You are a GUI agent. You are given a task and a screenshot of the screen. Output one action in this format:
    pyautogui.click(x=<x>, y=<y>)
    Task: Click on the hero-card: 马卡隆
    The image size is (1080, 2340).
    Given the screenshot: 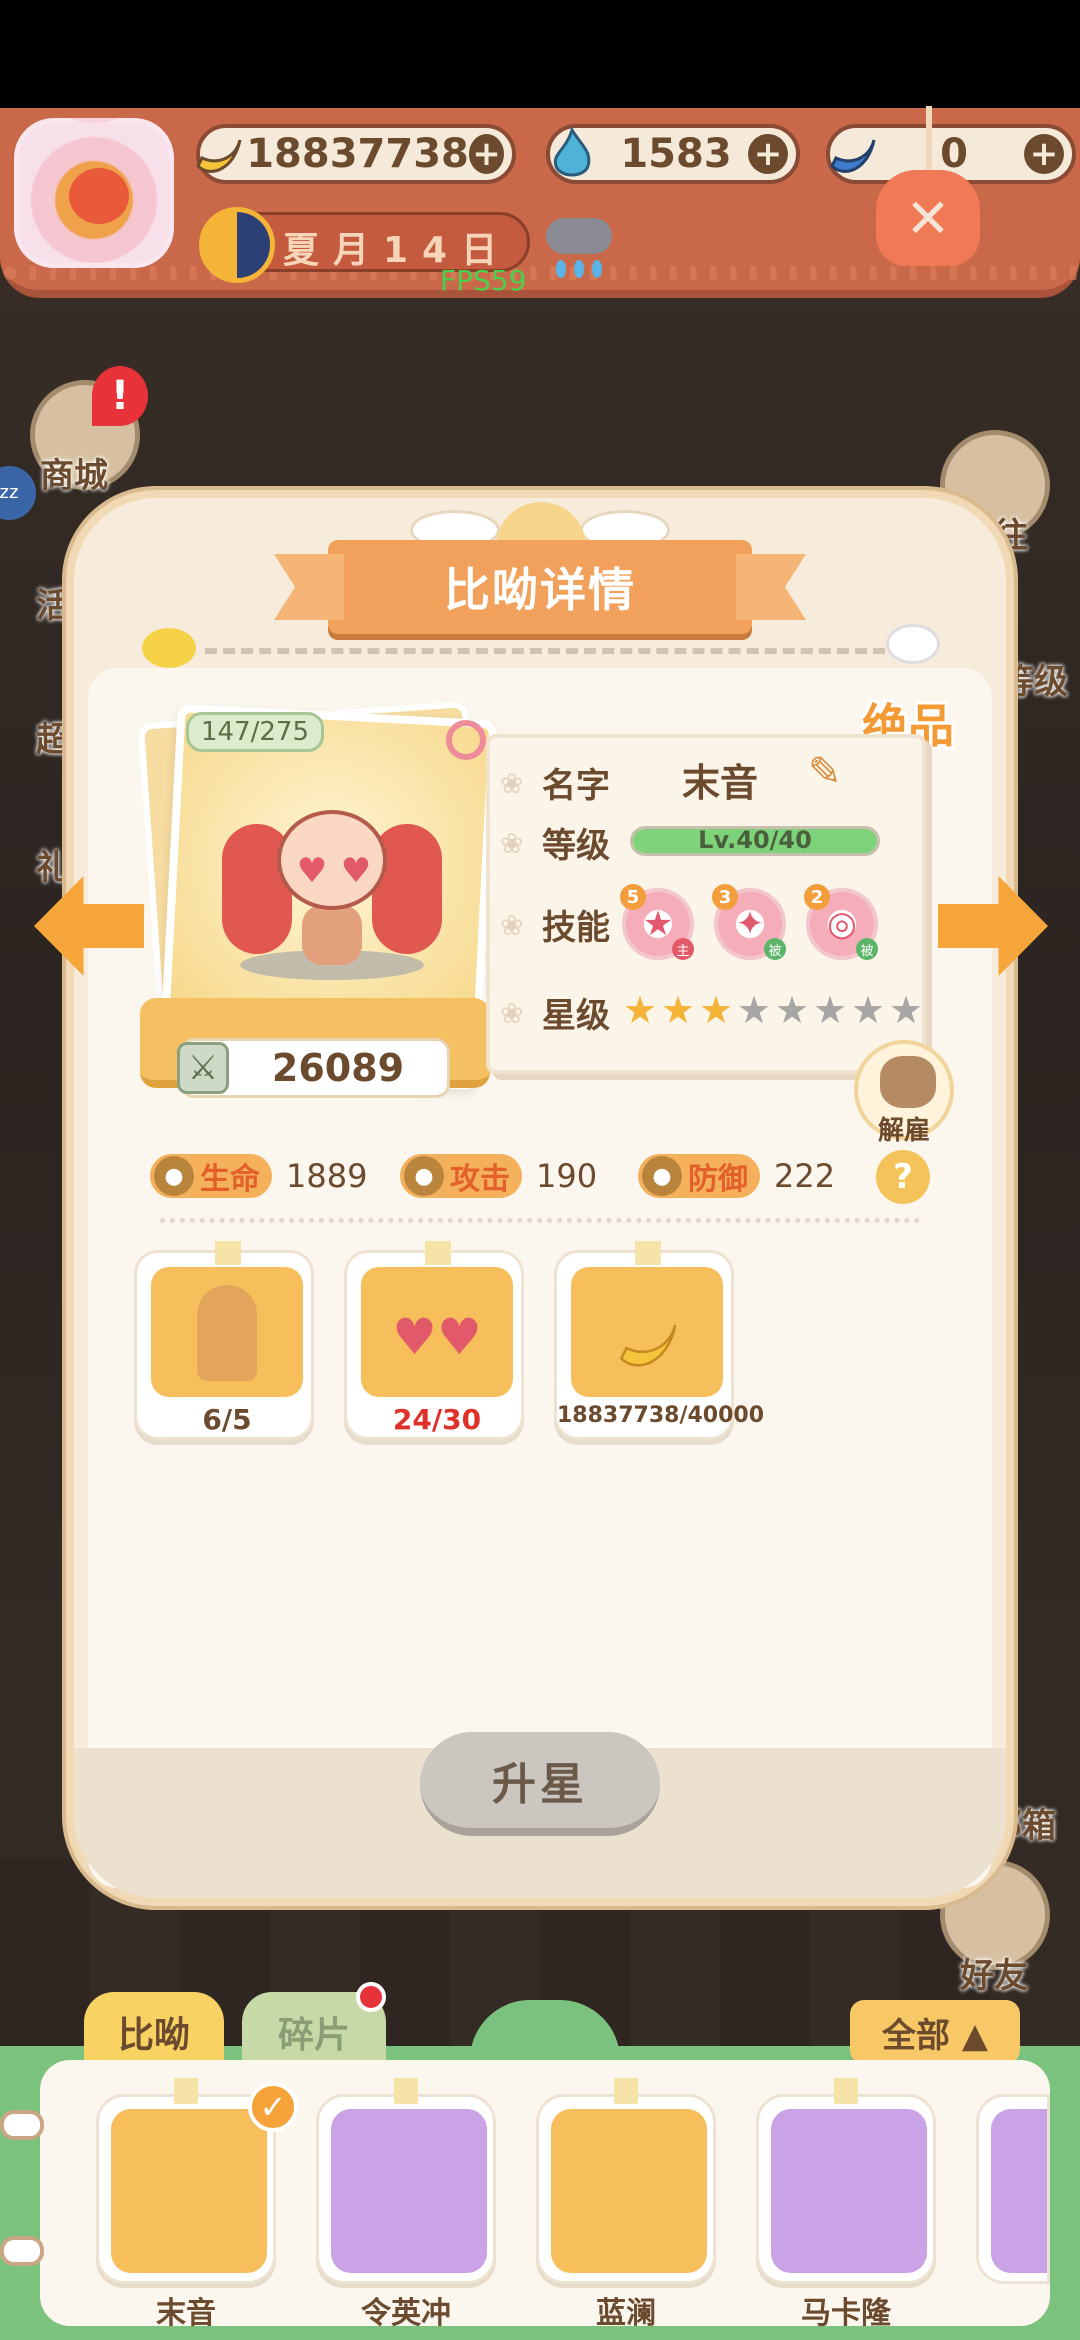 What is the action you would take?
    pyautogui.click(x=846, y=2204)
    